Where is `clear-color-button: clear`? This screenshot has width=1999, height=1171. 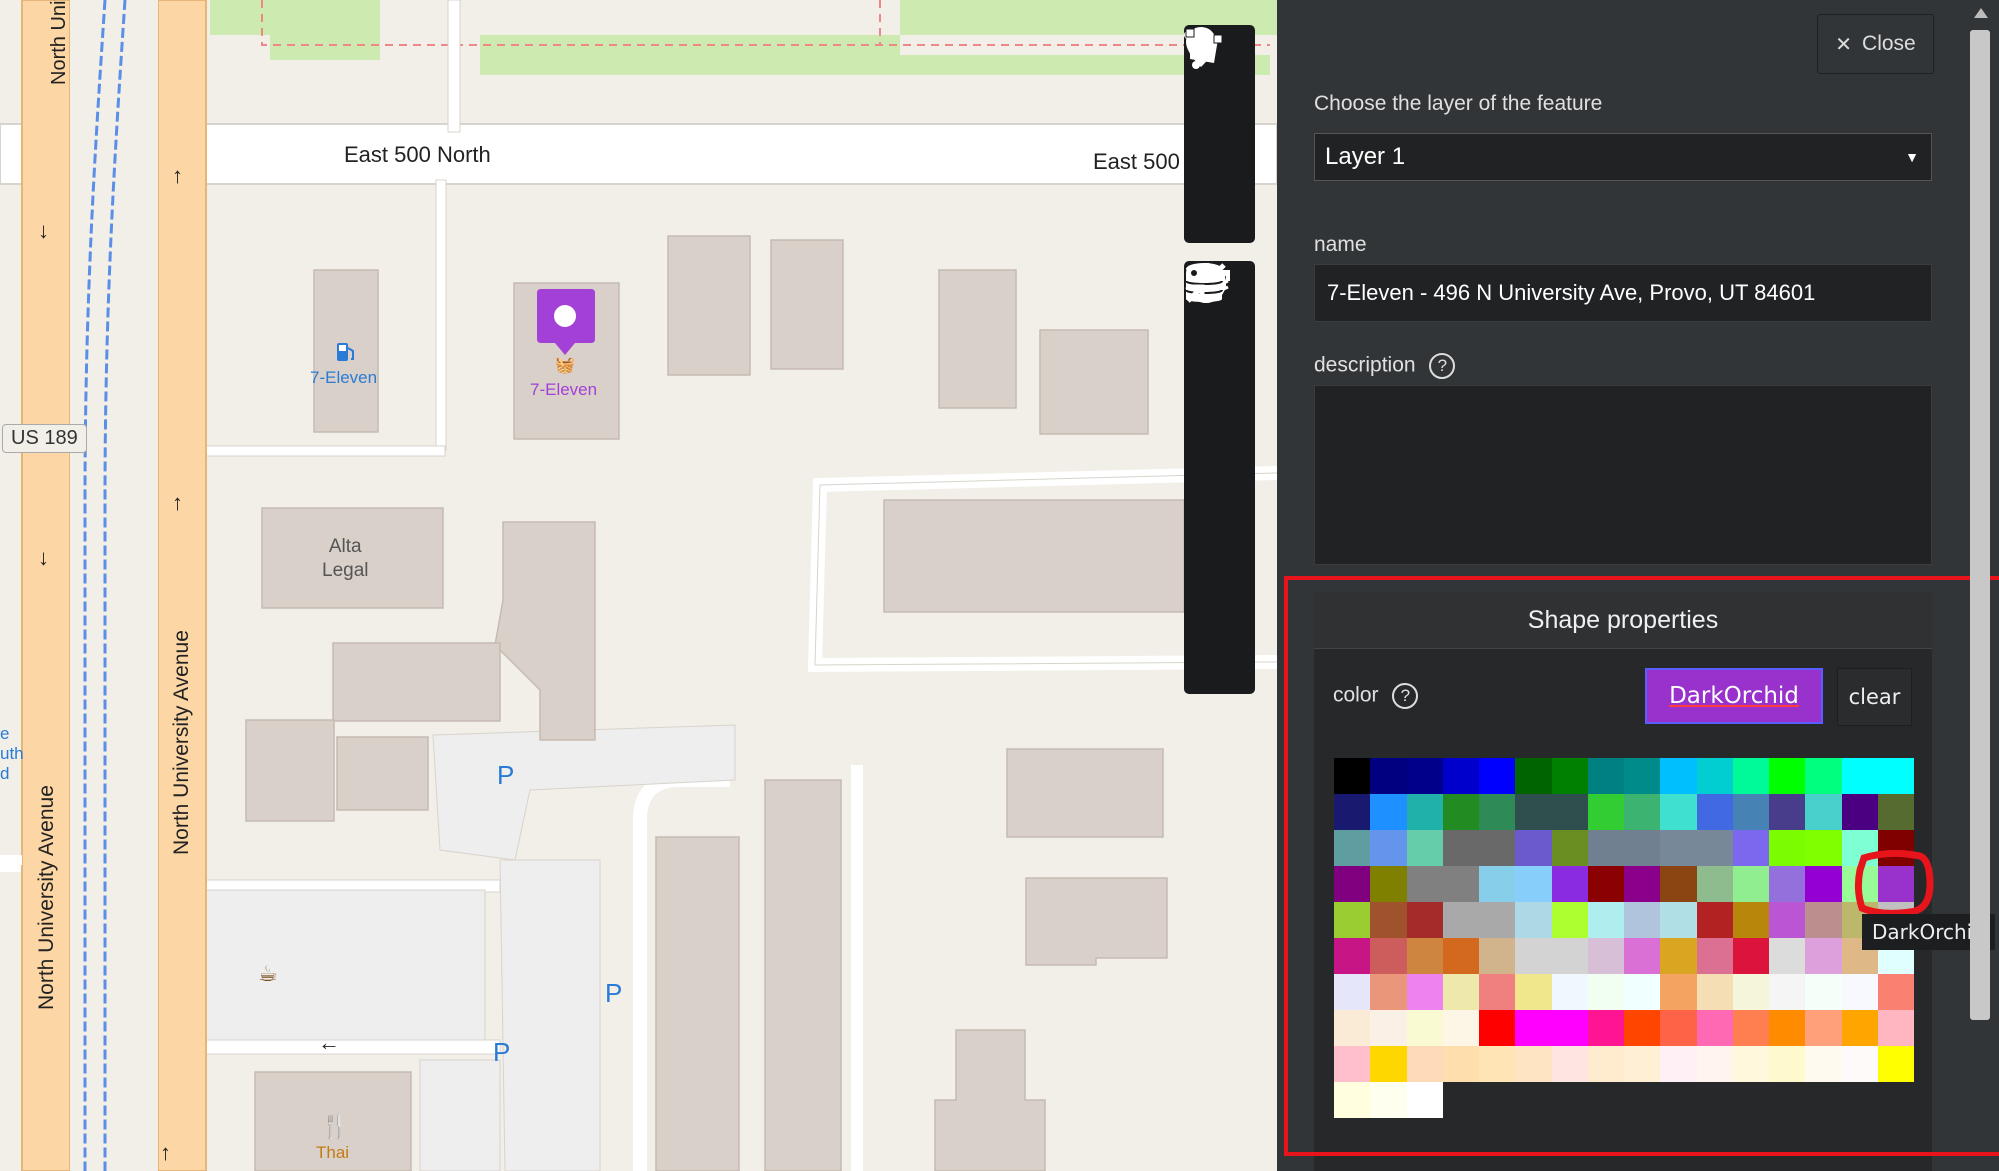 clear-color-button: clear is located at coordinates (1874, 697).